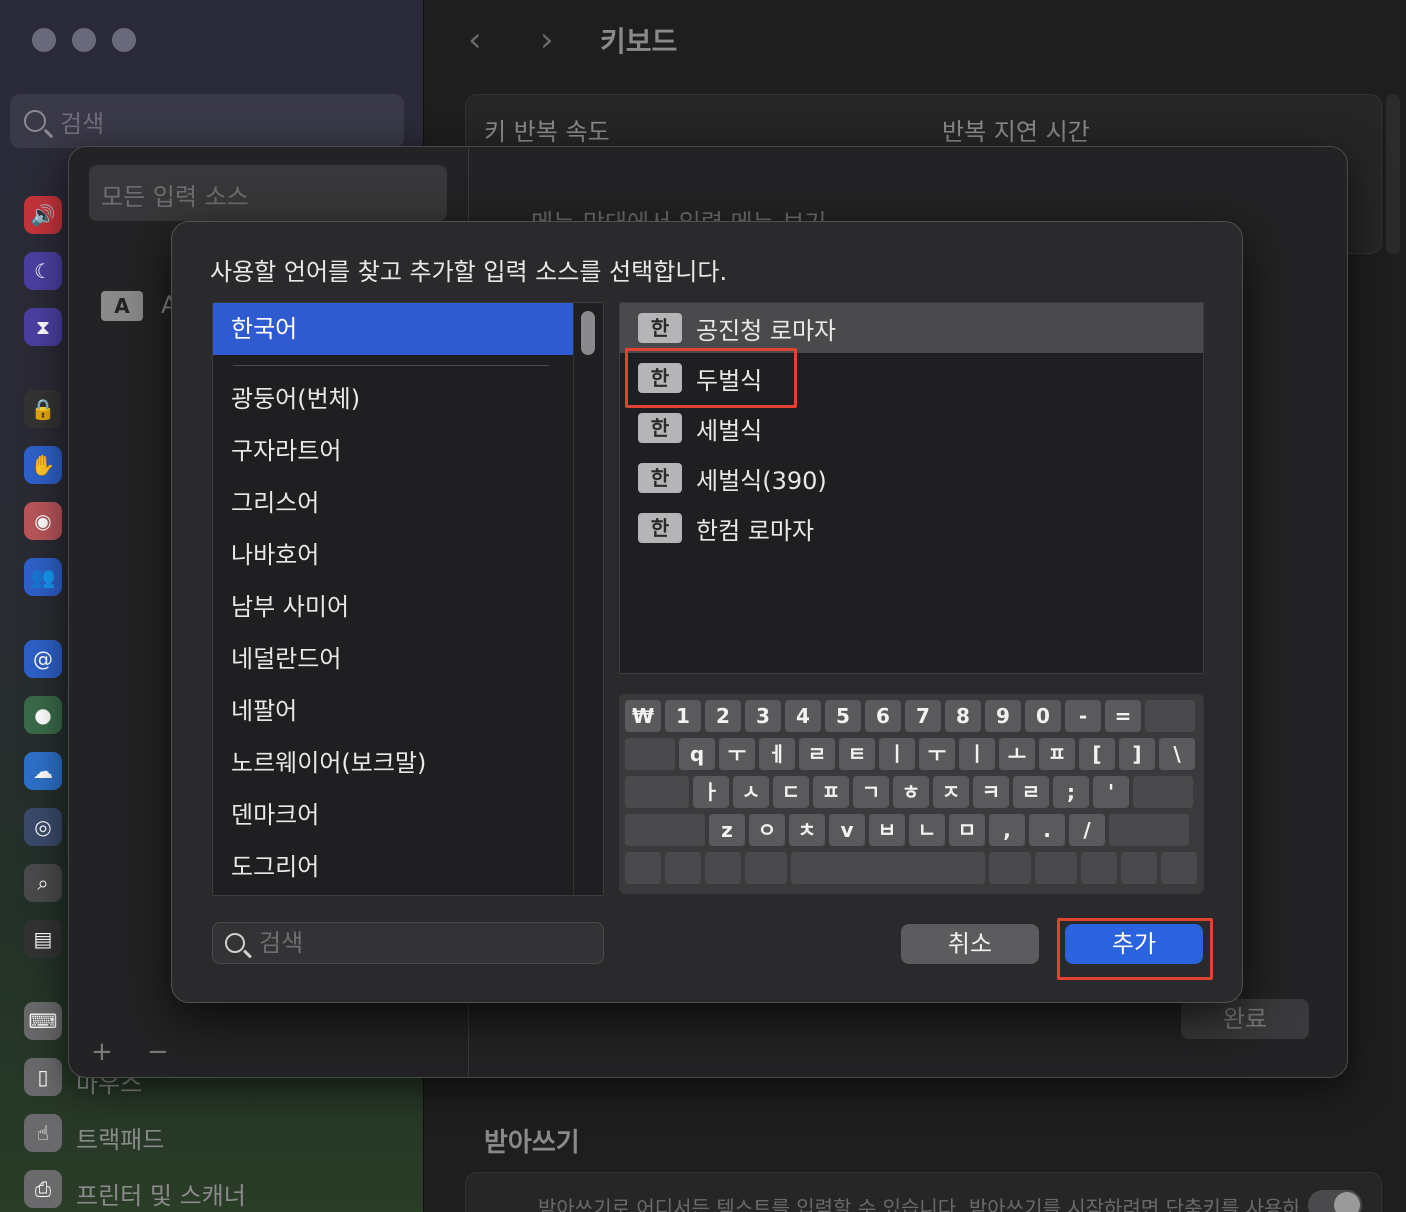 The image size is (1406, 1212). What do you see at coordinates (43, 939) in the screenshot?
I see `wallet-icon: ▤` at bounding box center [43, 939].